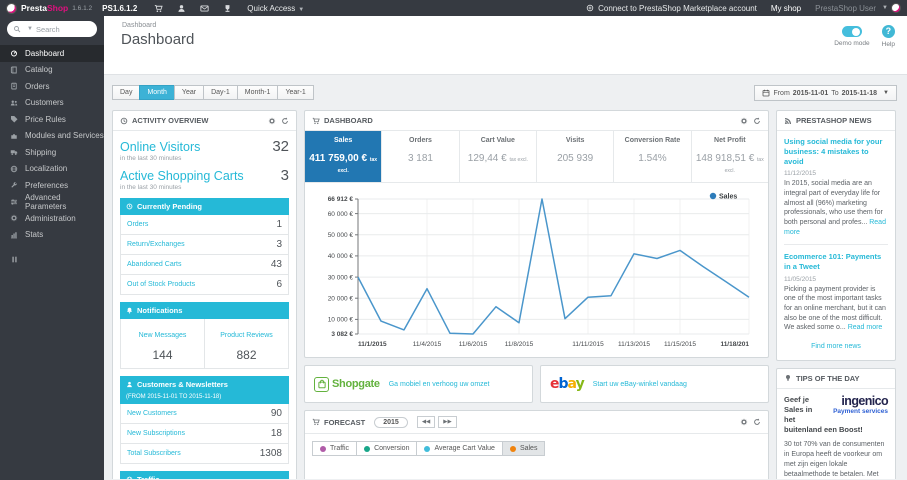  I want to click on date-range-picker: From 2015-11-01 To 2015-11-18 ▼, so click(825, 93).